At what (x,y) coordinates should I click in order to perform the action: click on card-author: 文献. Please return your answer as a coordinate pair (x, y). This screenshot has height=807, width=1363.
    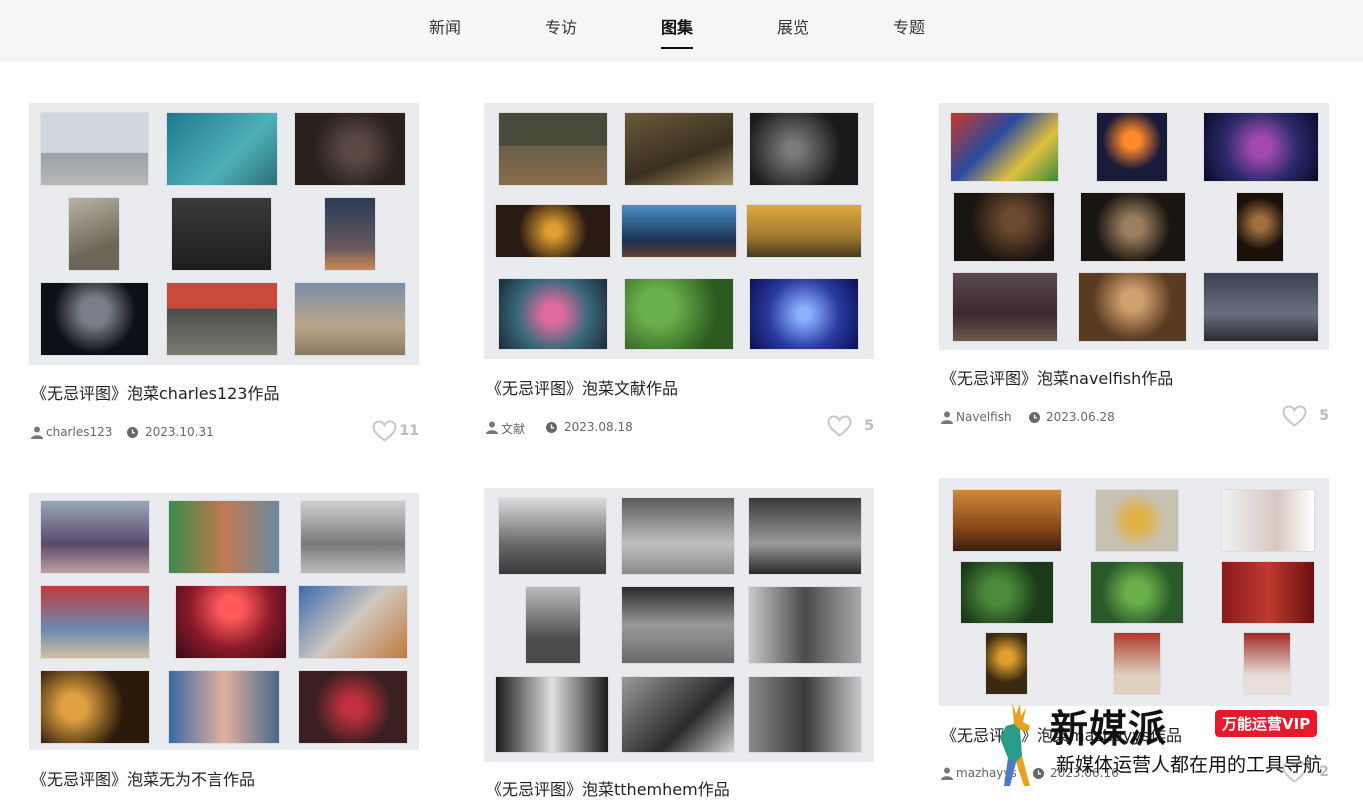
    Looking at the image, I should click on (513, 428).